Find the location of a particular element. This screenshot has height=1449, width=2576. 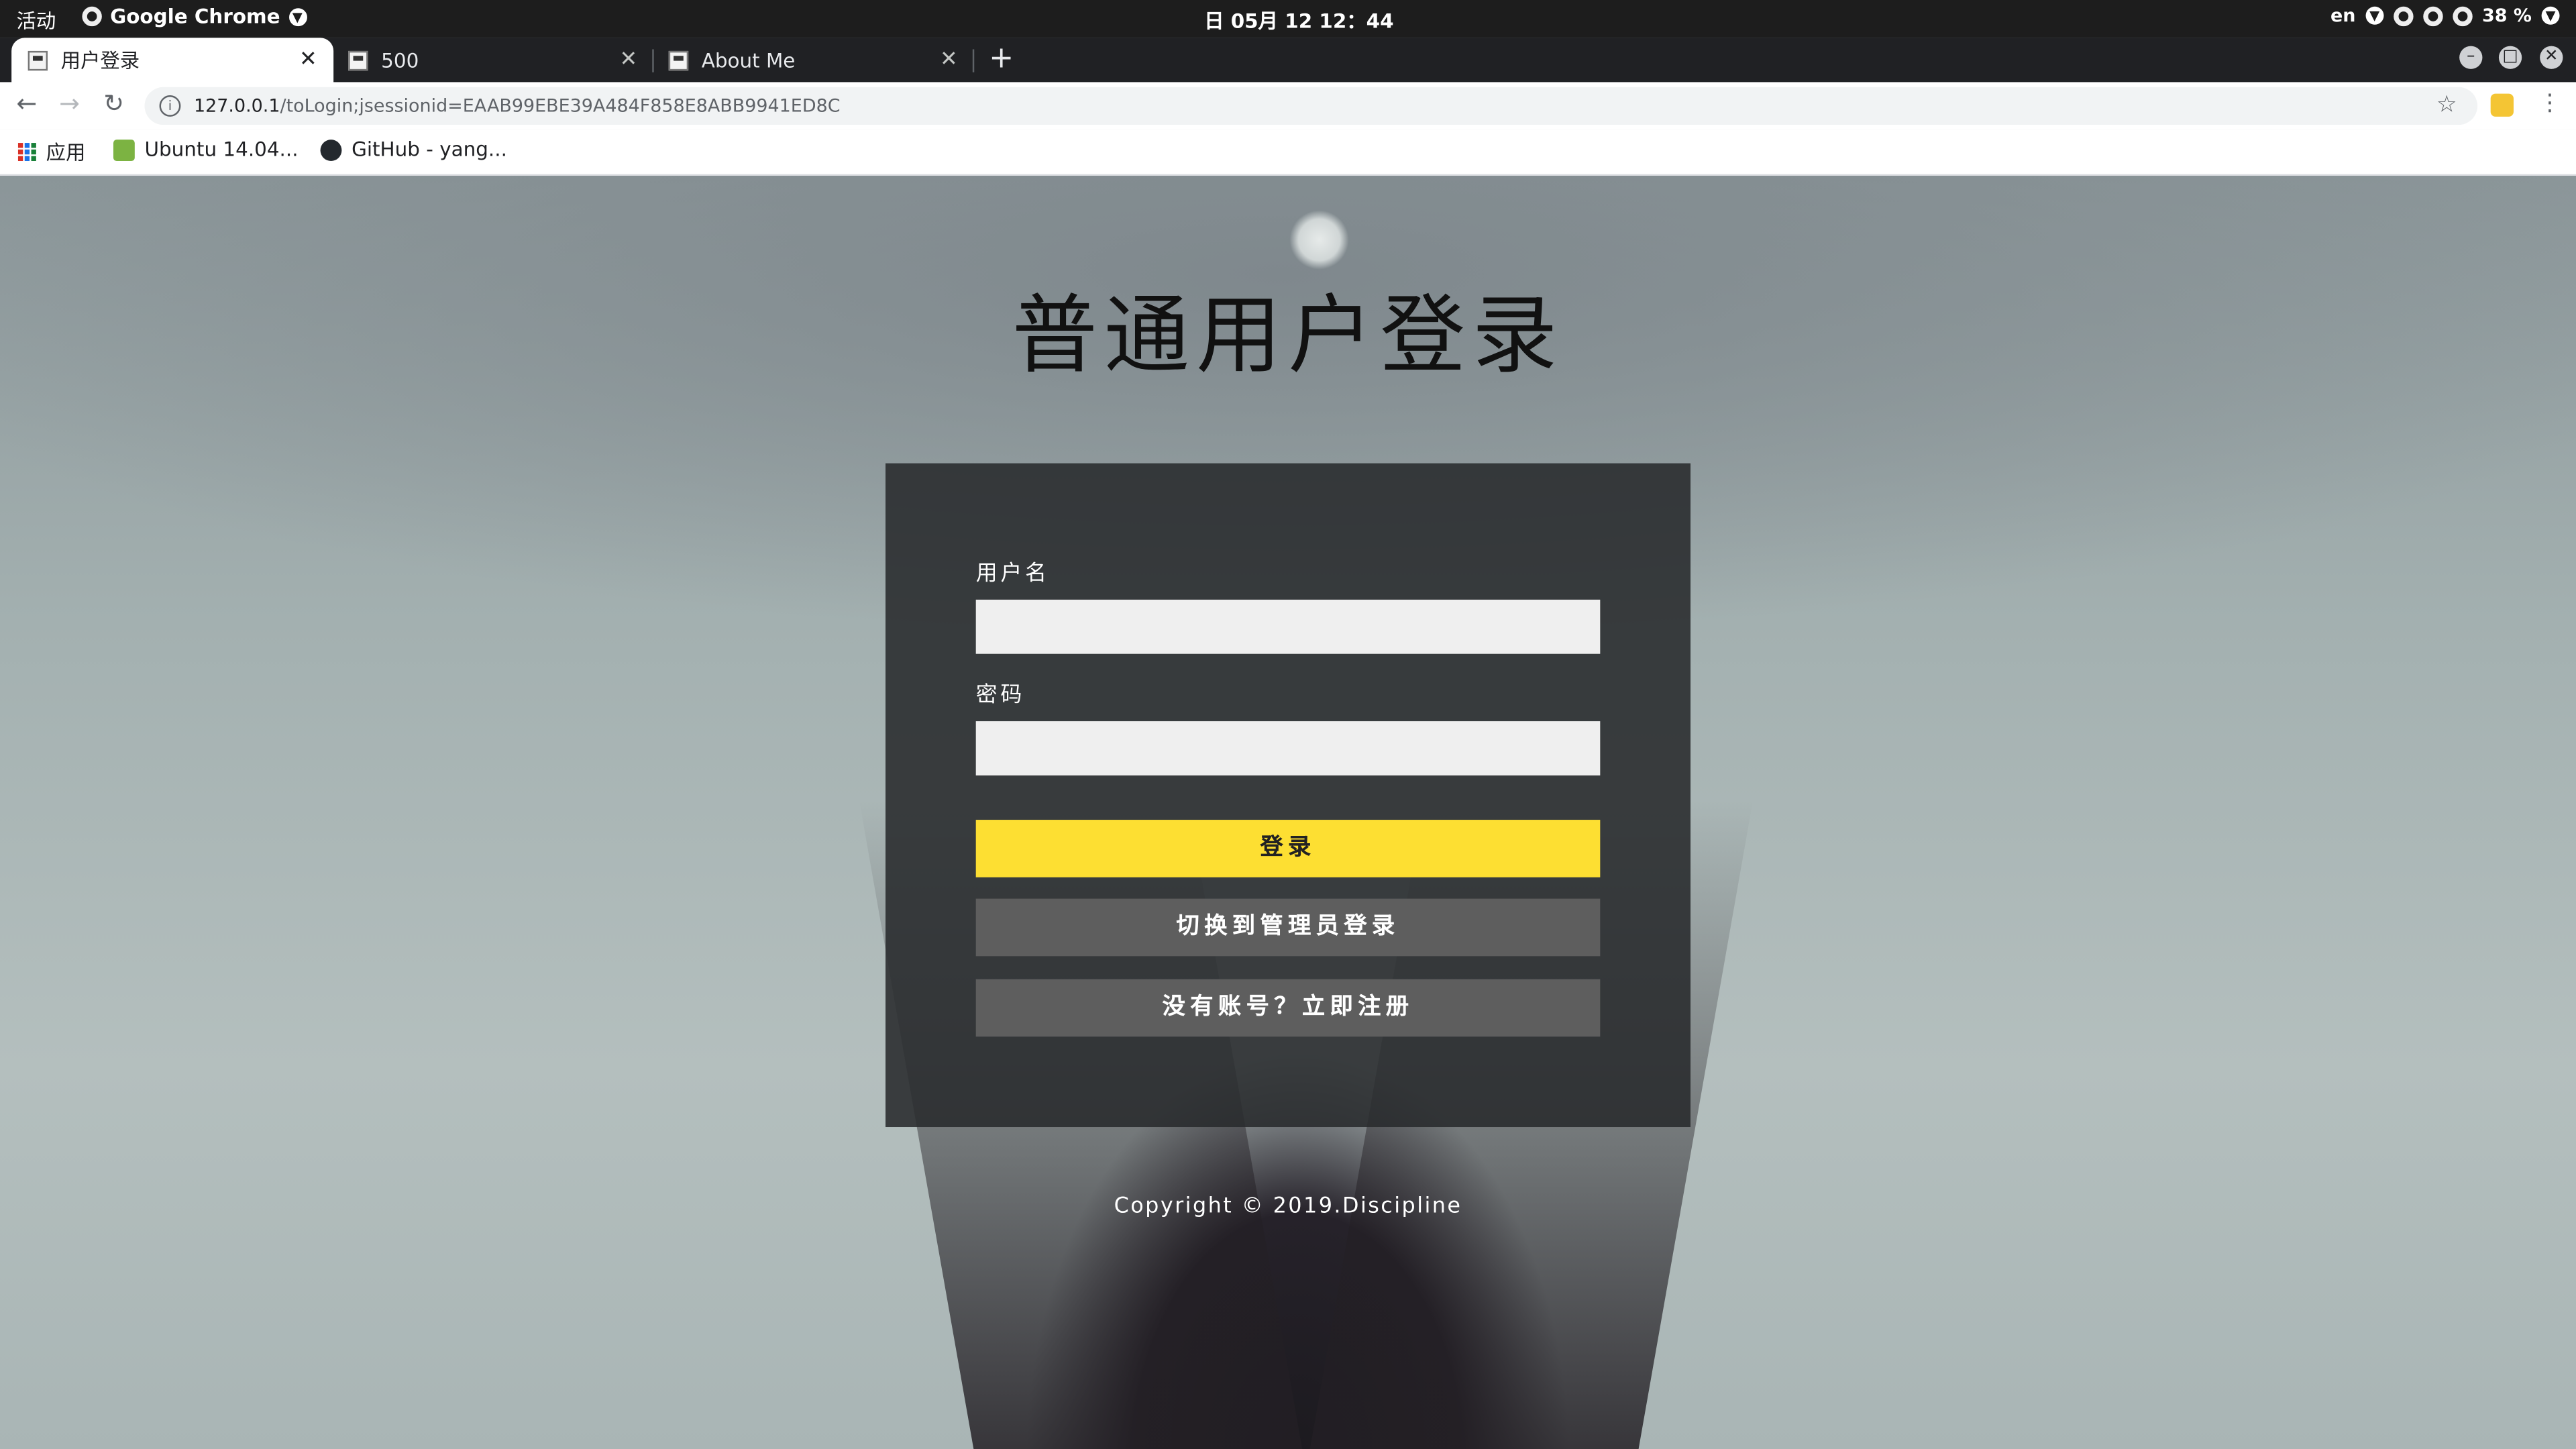

username-input is located at coordinates (1288, 626).